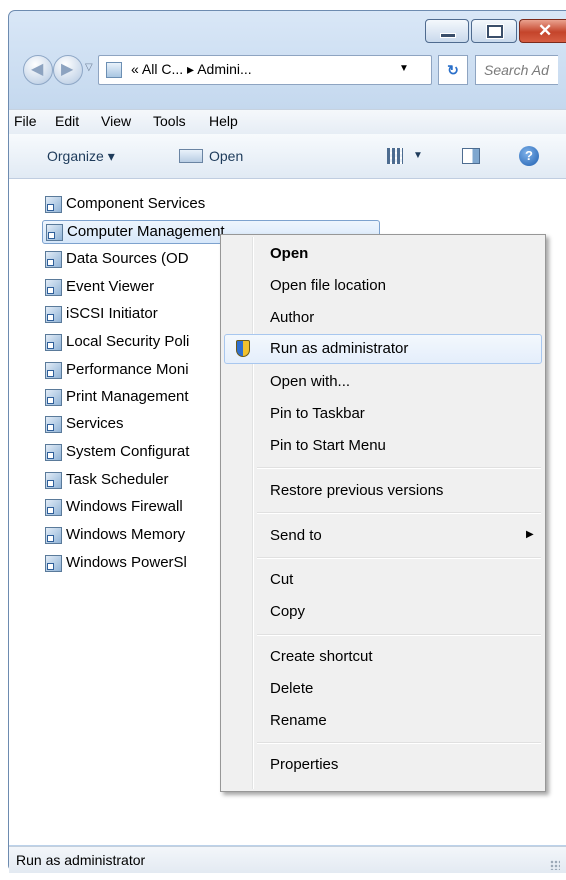 Image resolution: width=566 pixels, height=880 pixels. What do you see at coordinates (529, 156) in the screenshot?
I see `help-icon: ?` at bounding box center [529, 156].